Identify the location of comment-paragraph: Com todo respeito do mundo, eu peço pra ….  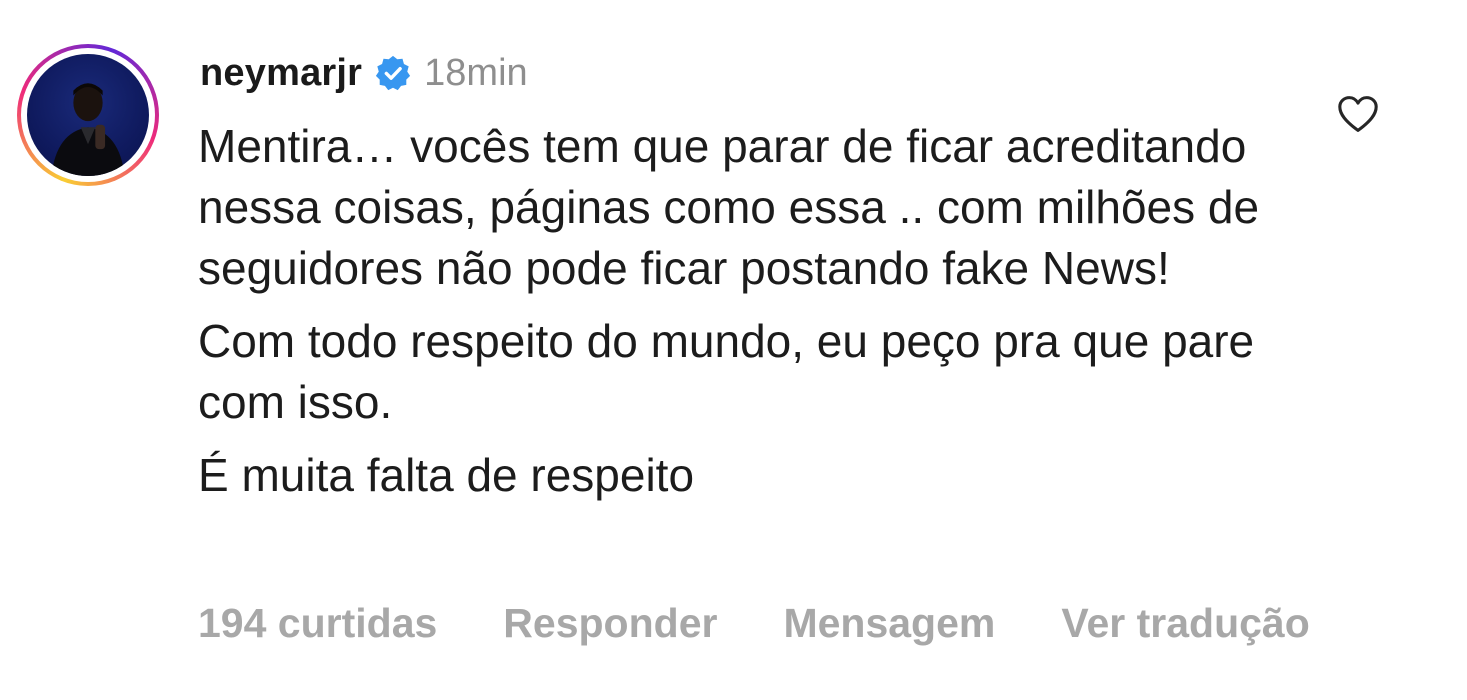
(726, 371).